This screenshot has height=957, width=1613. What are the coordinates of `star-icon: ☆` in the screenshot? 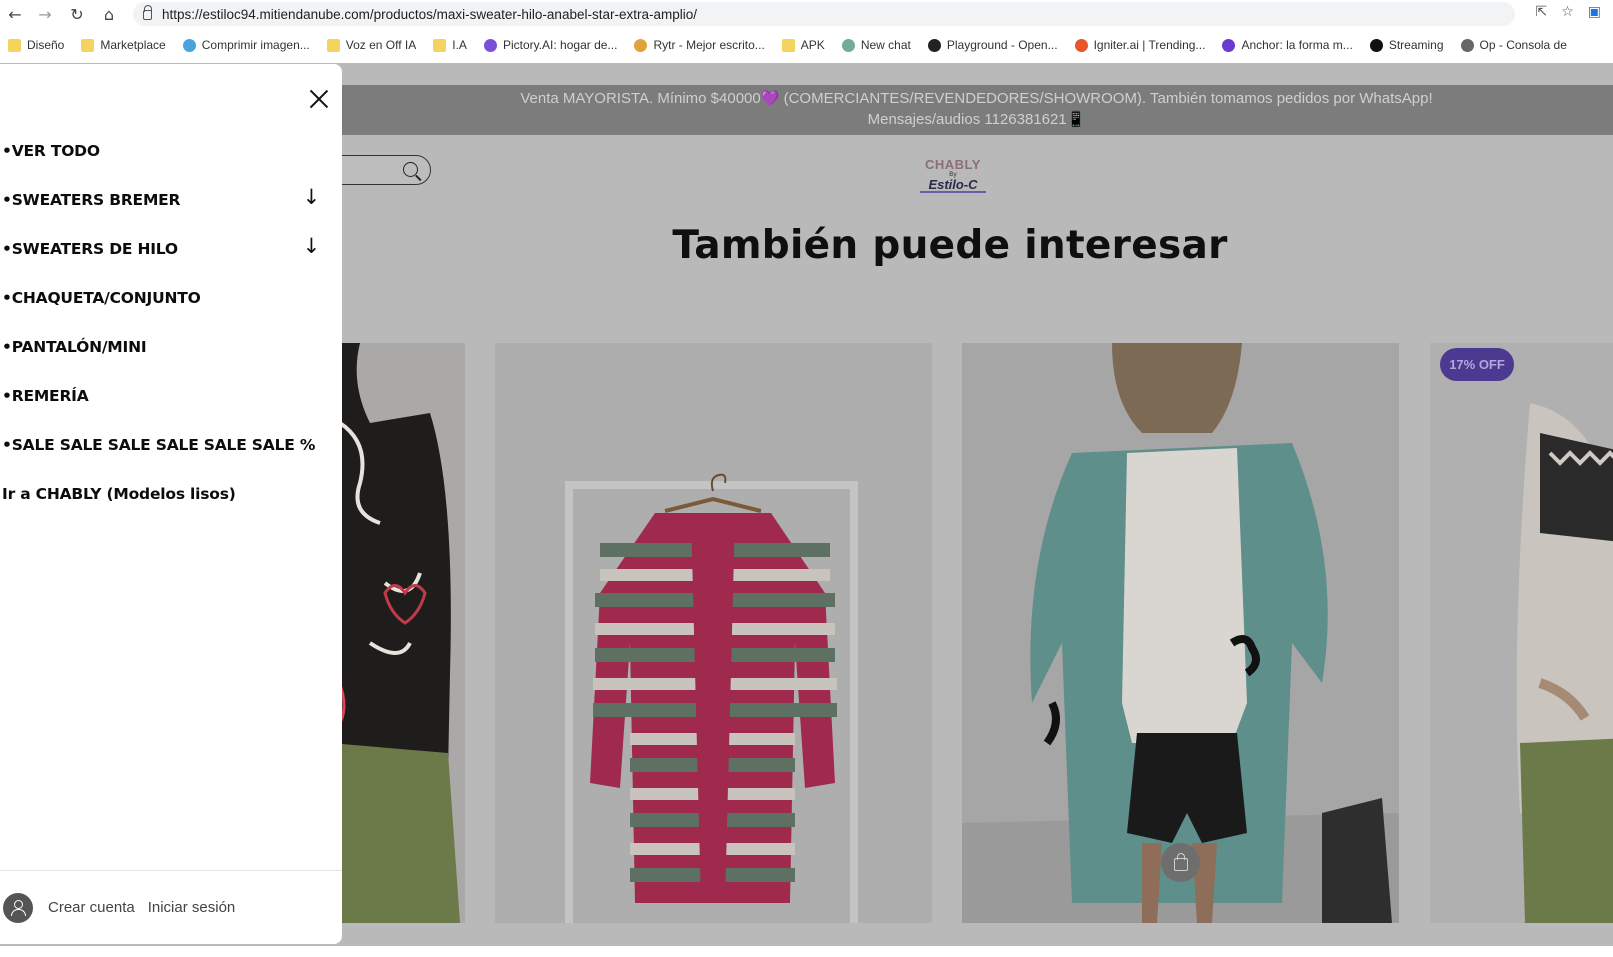 It's located at (1567, 12).